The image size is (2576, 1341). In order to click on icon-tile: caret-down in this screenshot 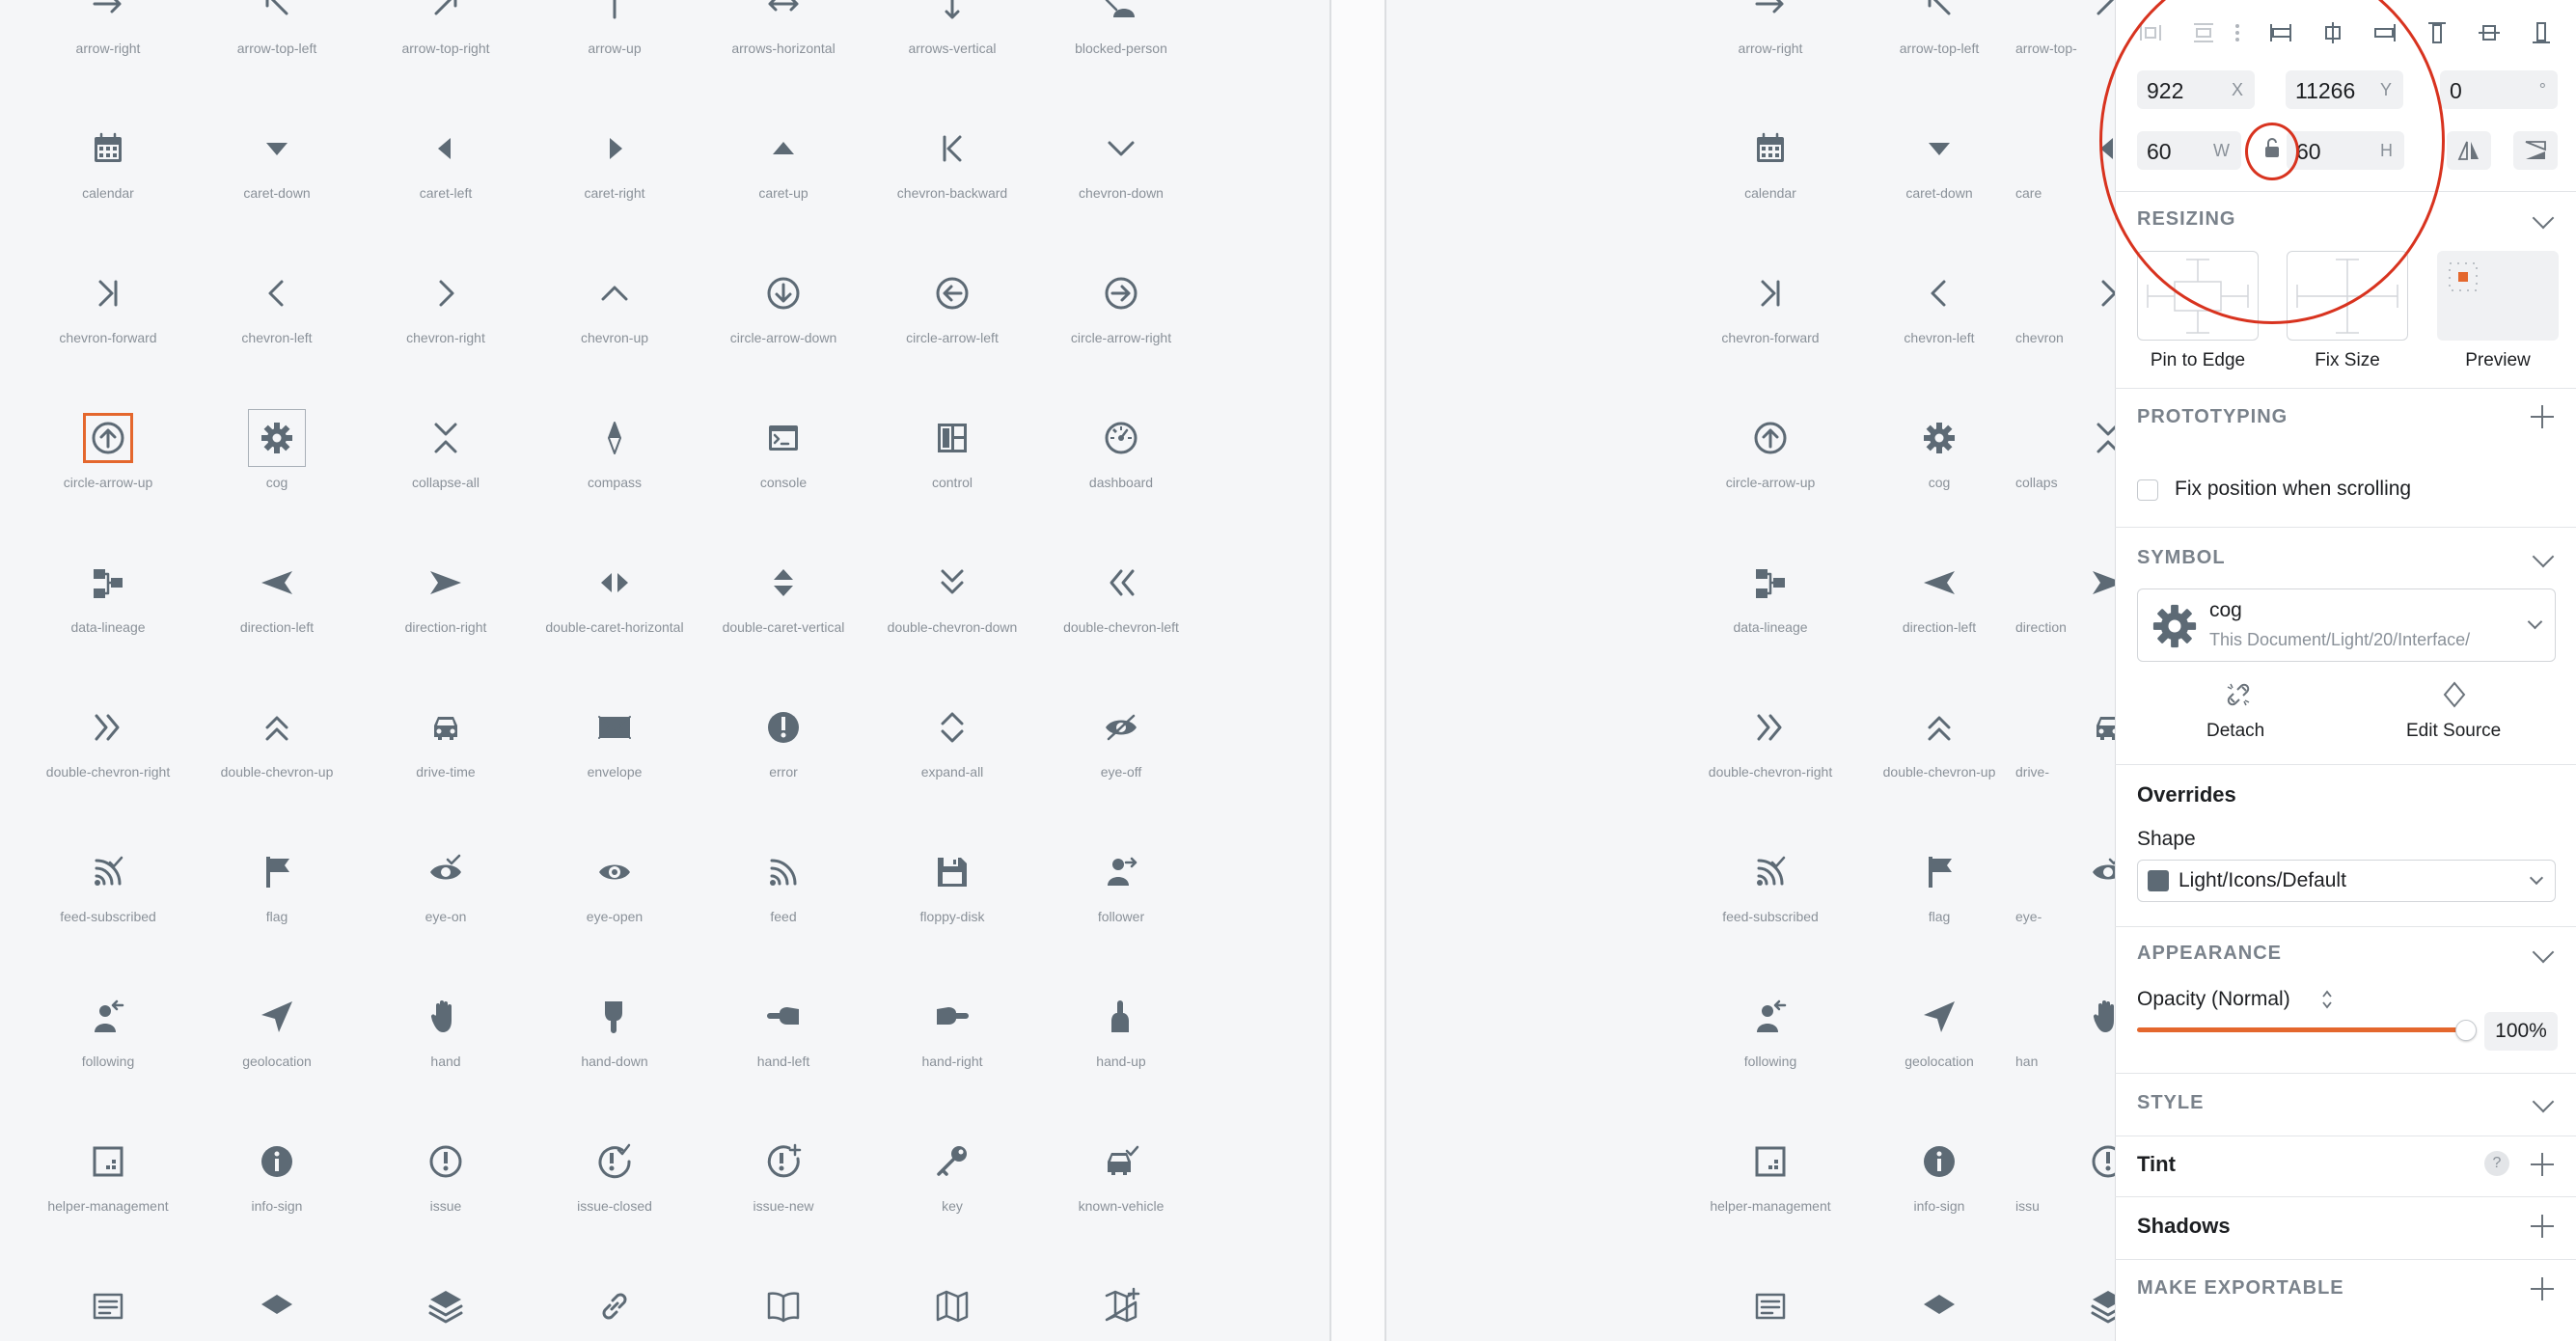, I will do `click(1939, 189)`.